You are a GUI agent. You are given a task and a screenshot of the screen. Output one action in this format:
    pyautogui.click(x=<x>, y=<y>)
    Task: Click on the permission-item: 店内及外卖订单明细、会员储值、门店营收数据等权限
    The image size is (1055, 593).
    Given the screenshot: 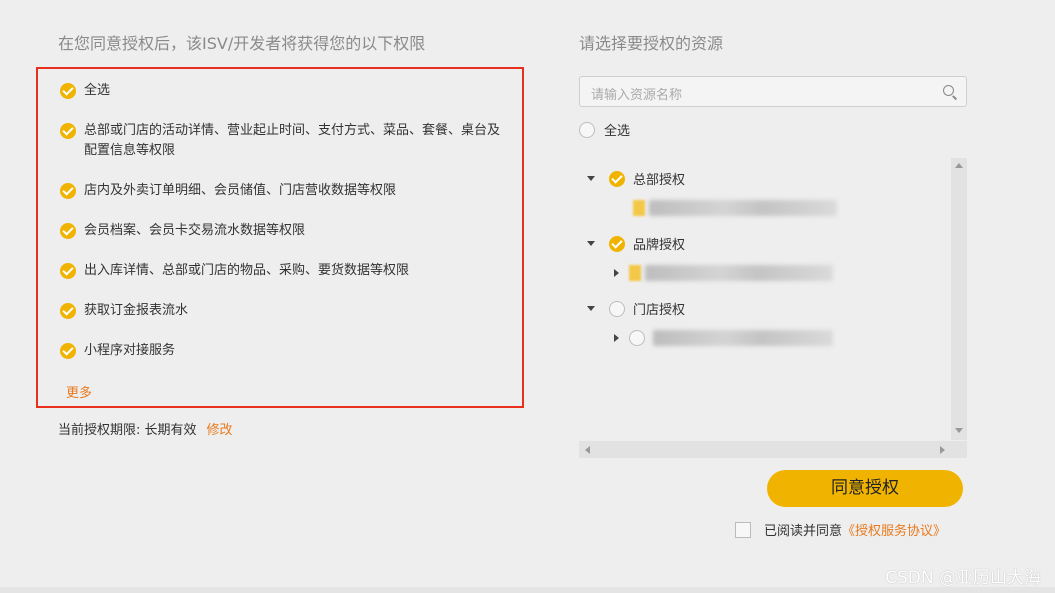 What is the action you would take?
    pyautogui.click(x=282, y=191)
    